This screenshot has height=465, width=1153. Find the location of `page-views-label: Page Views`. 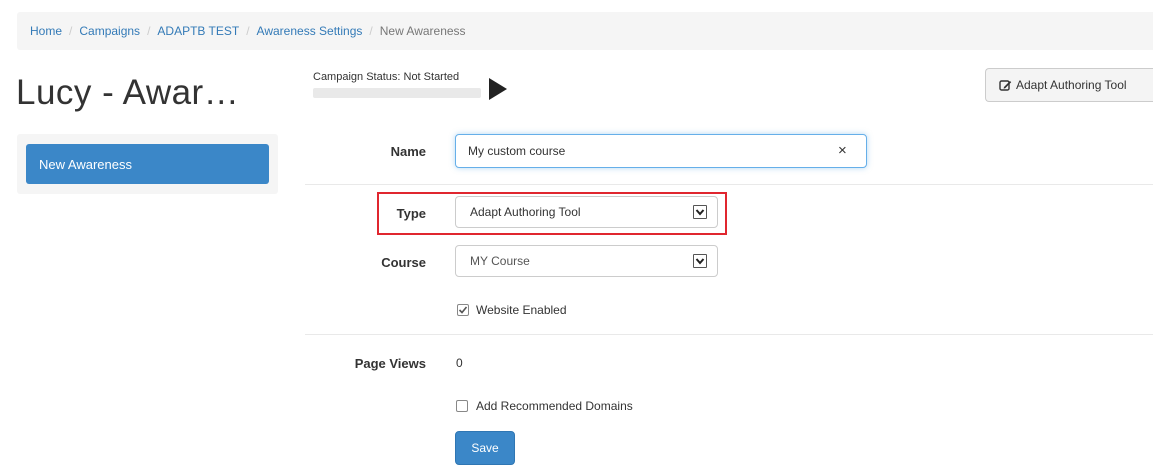

page-views-label: Page Views is located at coordinates (390, 363).